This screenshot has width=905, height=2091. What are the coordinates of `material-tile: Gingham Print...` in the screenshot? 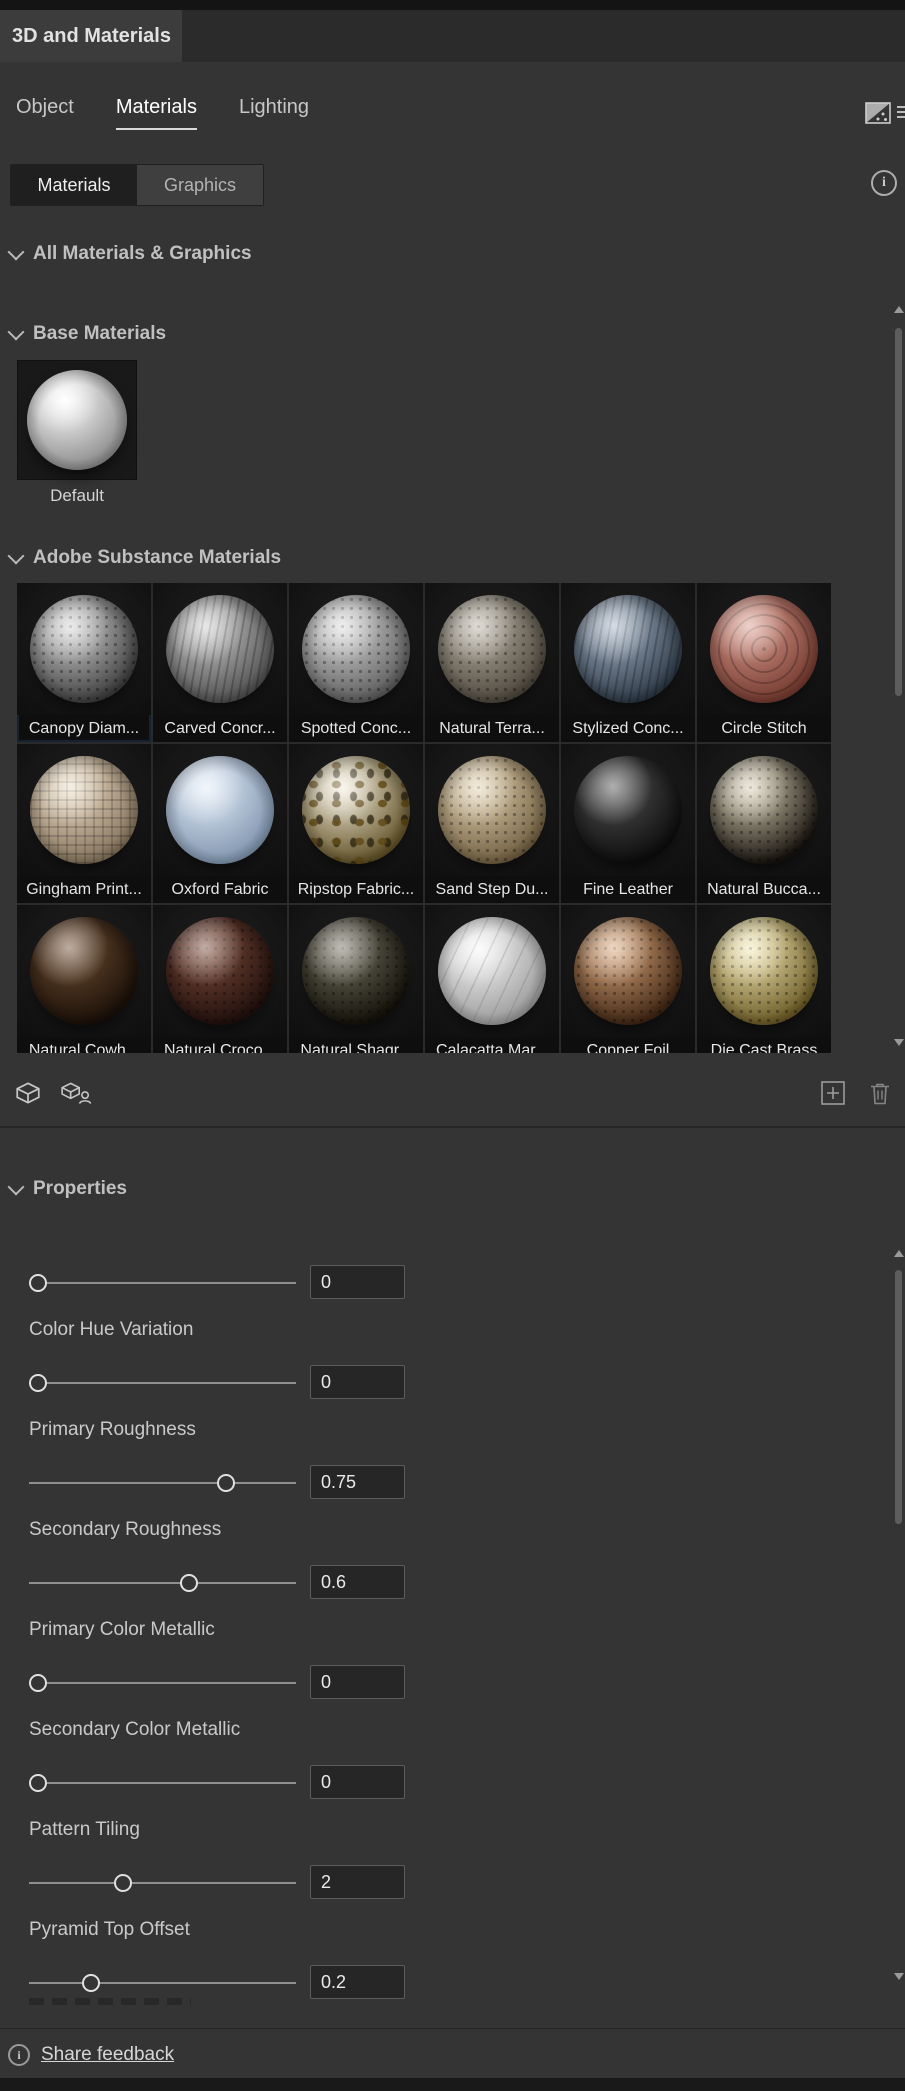 It's located at (84, 823).